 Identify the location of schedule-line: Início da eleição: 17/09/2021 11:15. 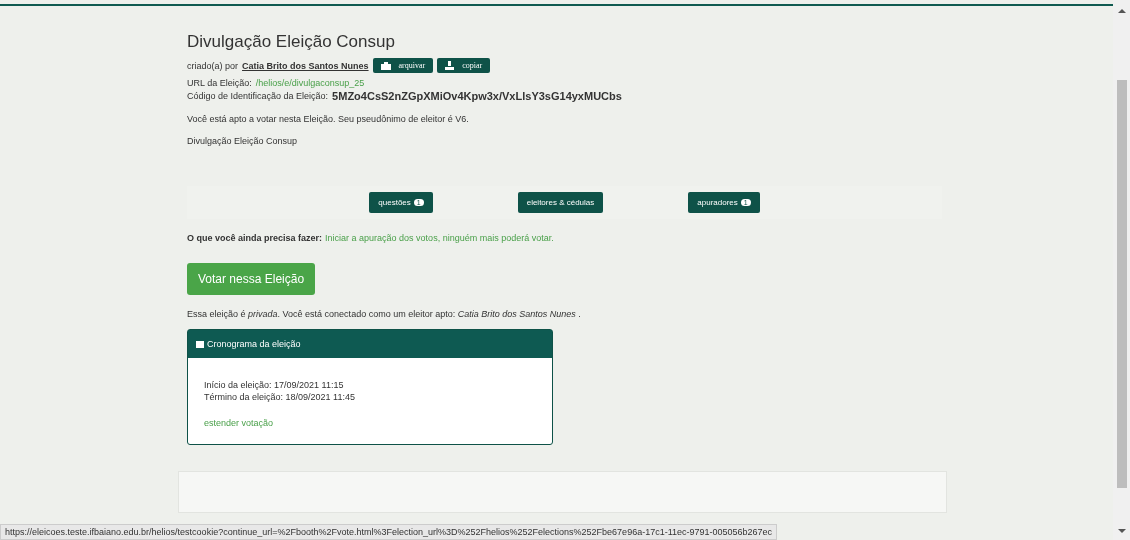
(274, 385).